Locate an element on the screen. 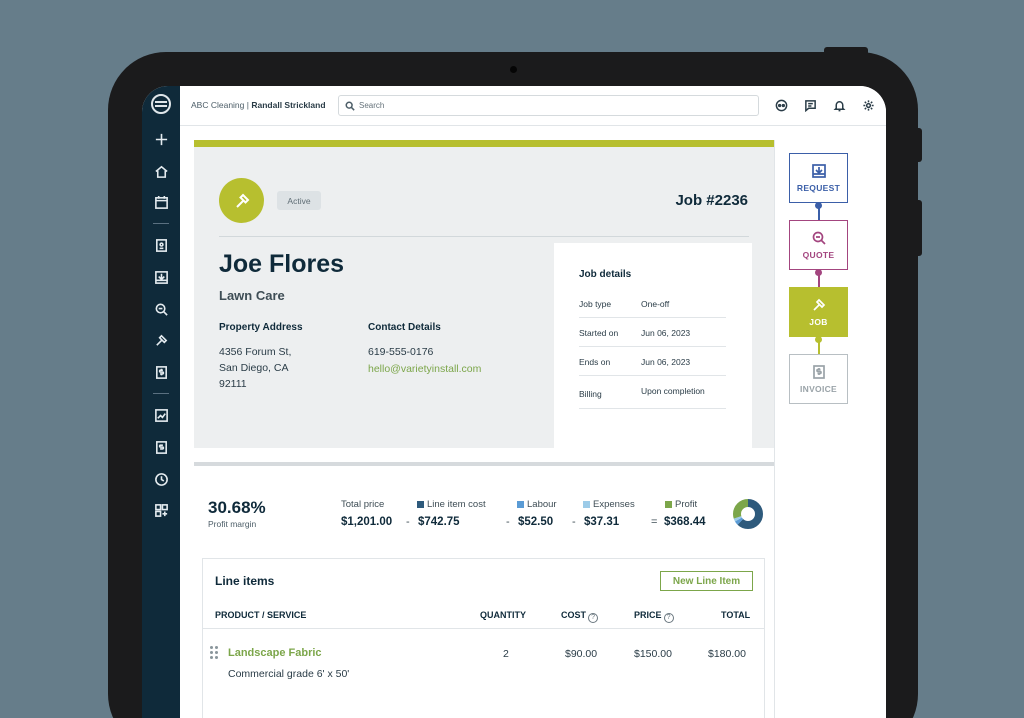 This screenshot has width=1024, height=718. detail-key: Job type is located at coordinates (595, 304).